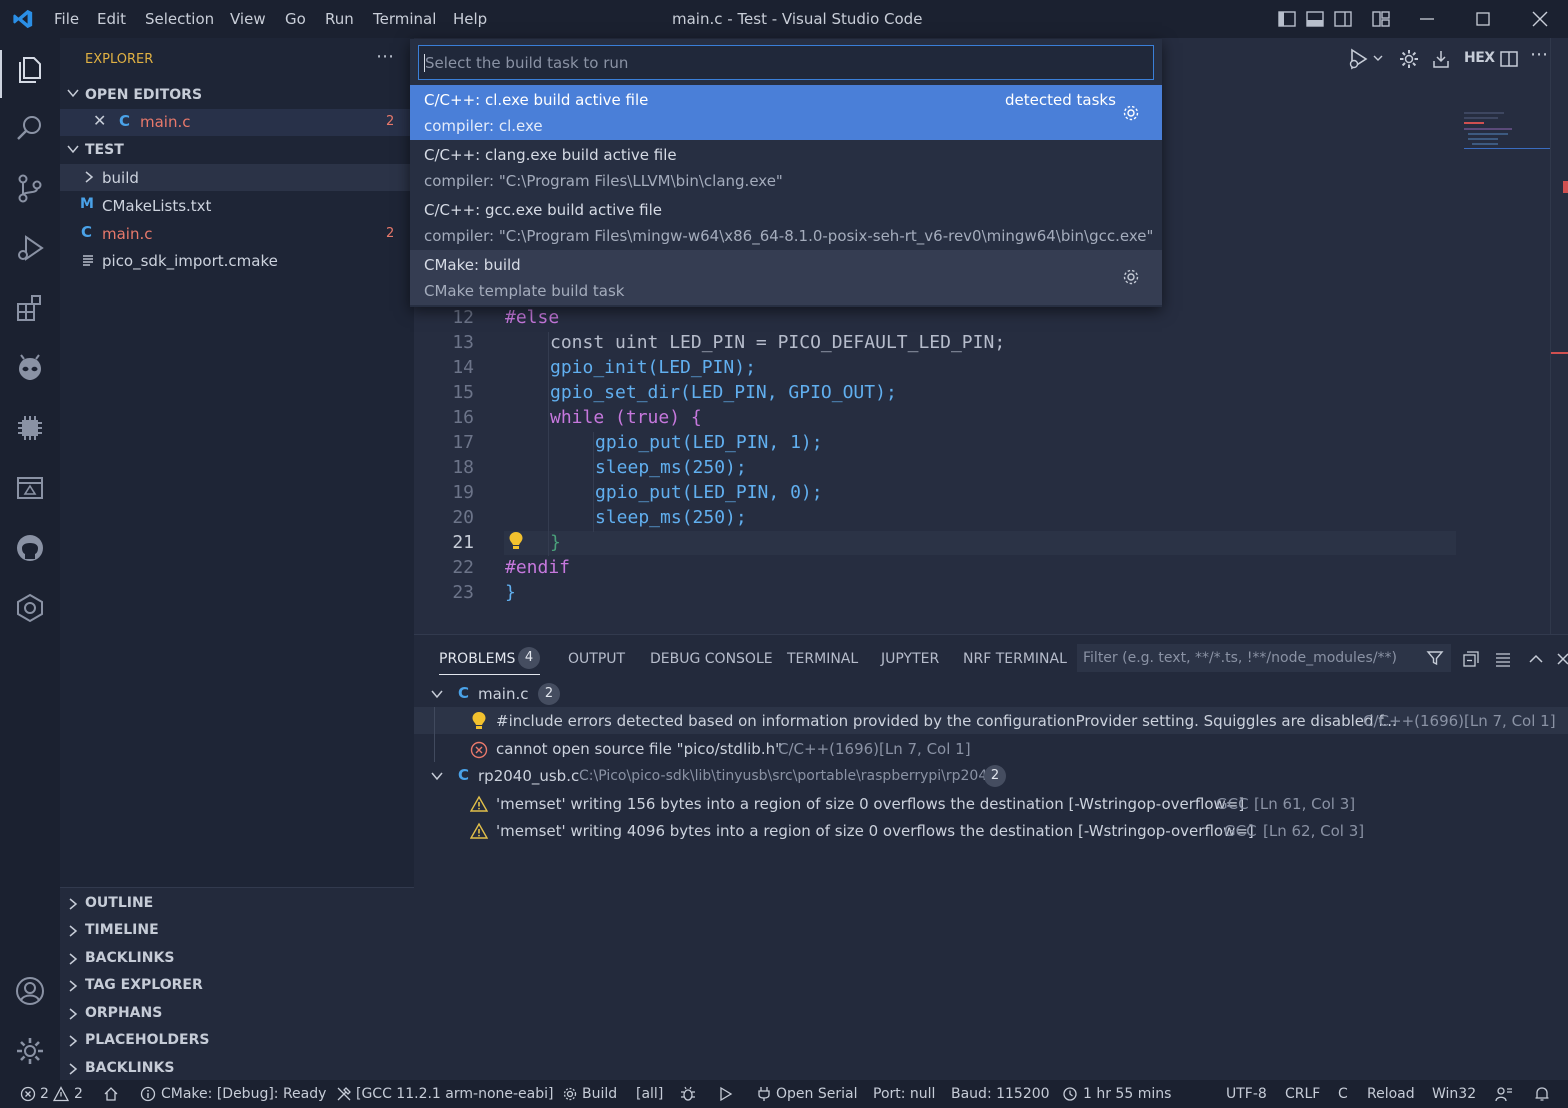 This screenshot has height=1108, width=1568. I want to click on tab-debug-console: DEBUG CONSOLE, so click(711, 659).